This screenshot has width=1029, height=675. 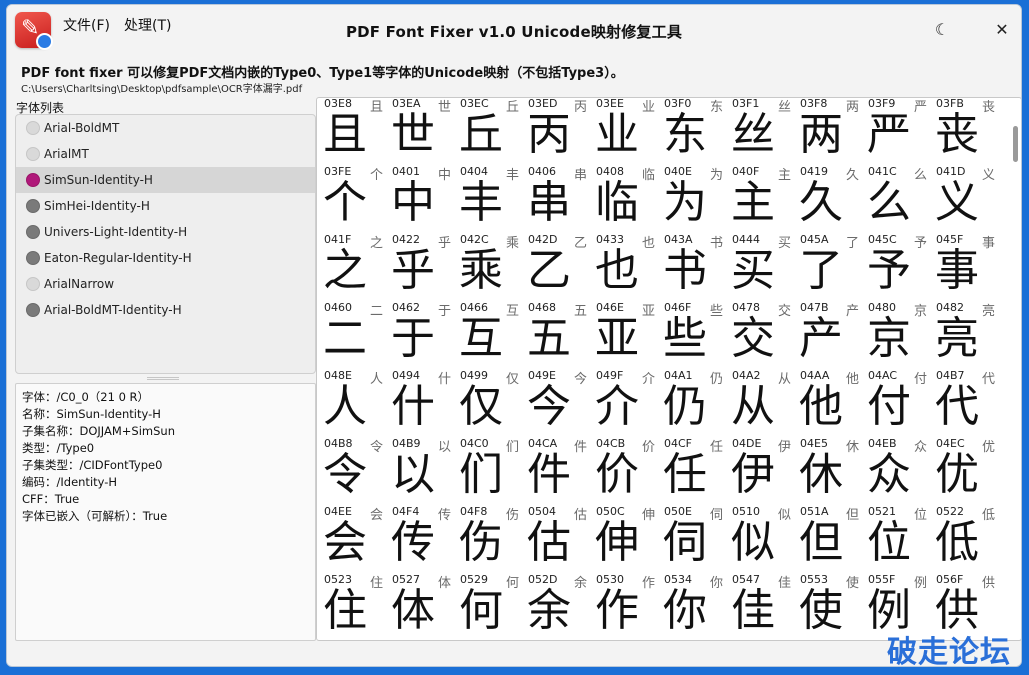 What do you see at coordinates (491, 332) in the screenshot?
I see `glyph-cell: 0466 互互` at bounding box center [491, 332].